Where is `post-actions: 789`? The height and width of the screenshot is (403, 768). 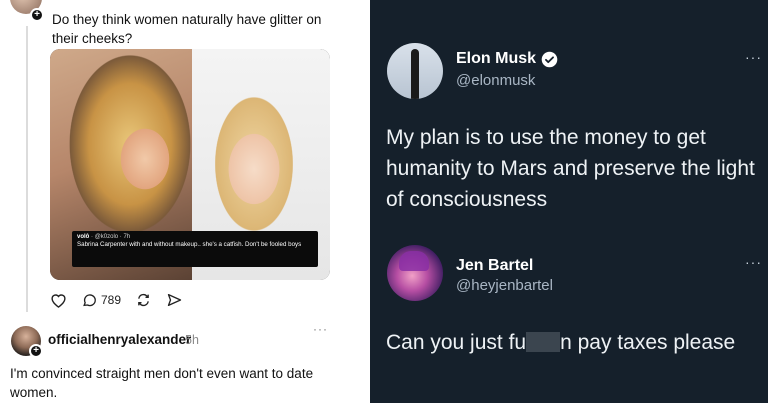
post-actions: 789 is located at coordinates (116, 300).